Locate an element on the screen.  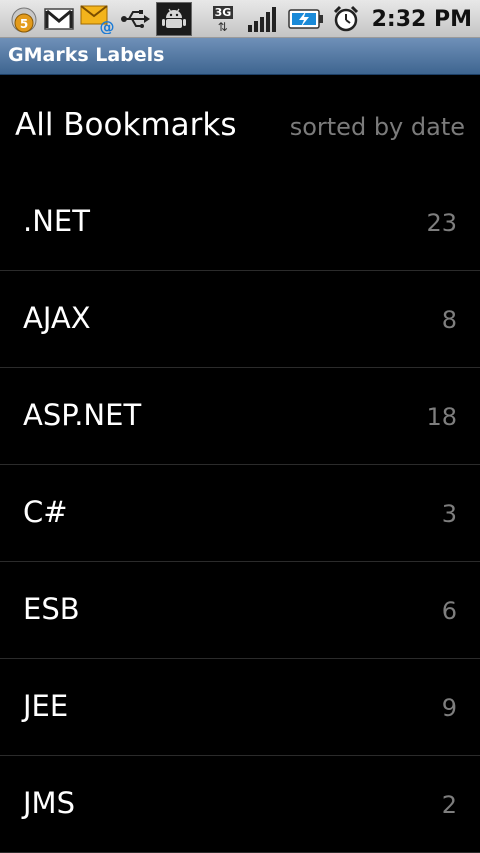
bookmark-count: 18 is located at coordinates (441, 417).